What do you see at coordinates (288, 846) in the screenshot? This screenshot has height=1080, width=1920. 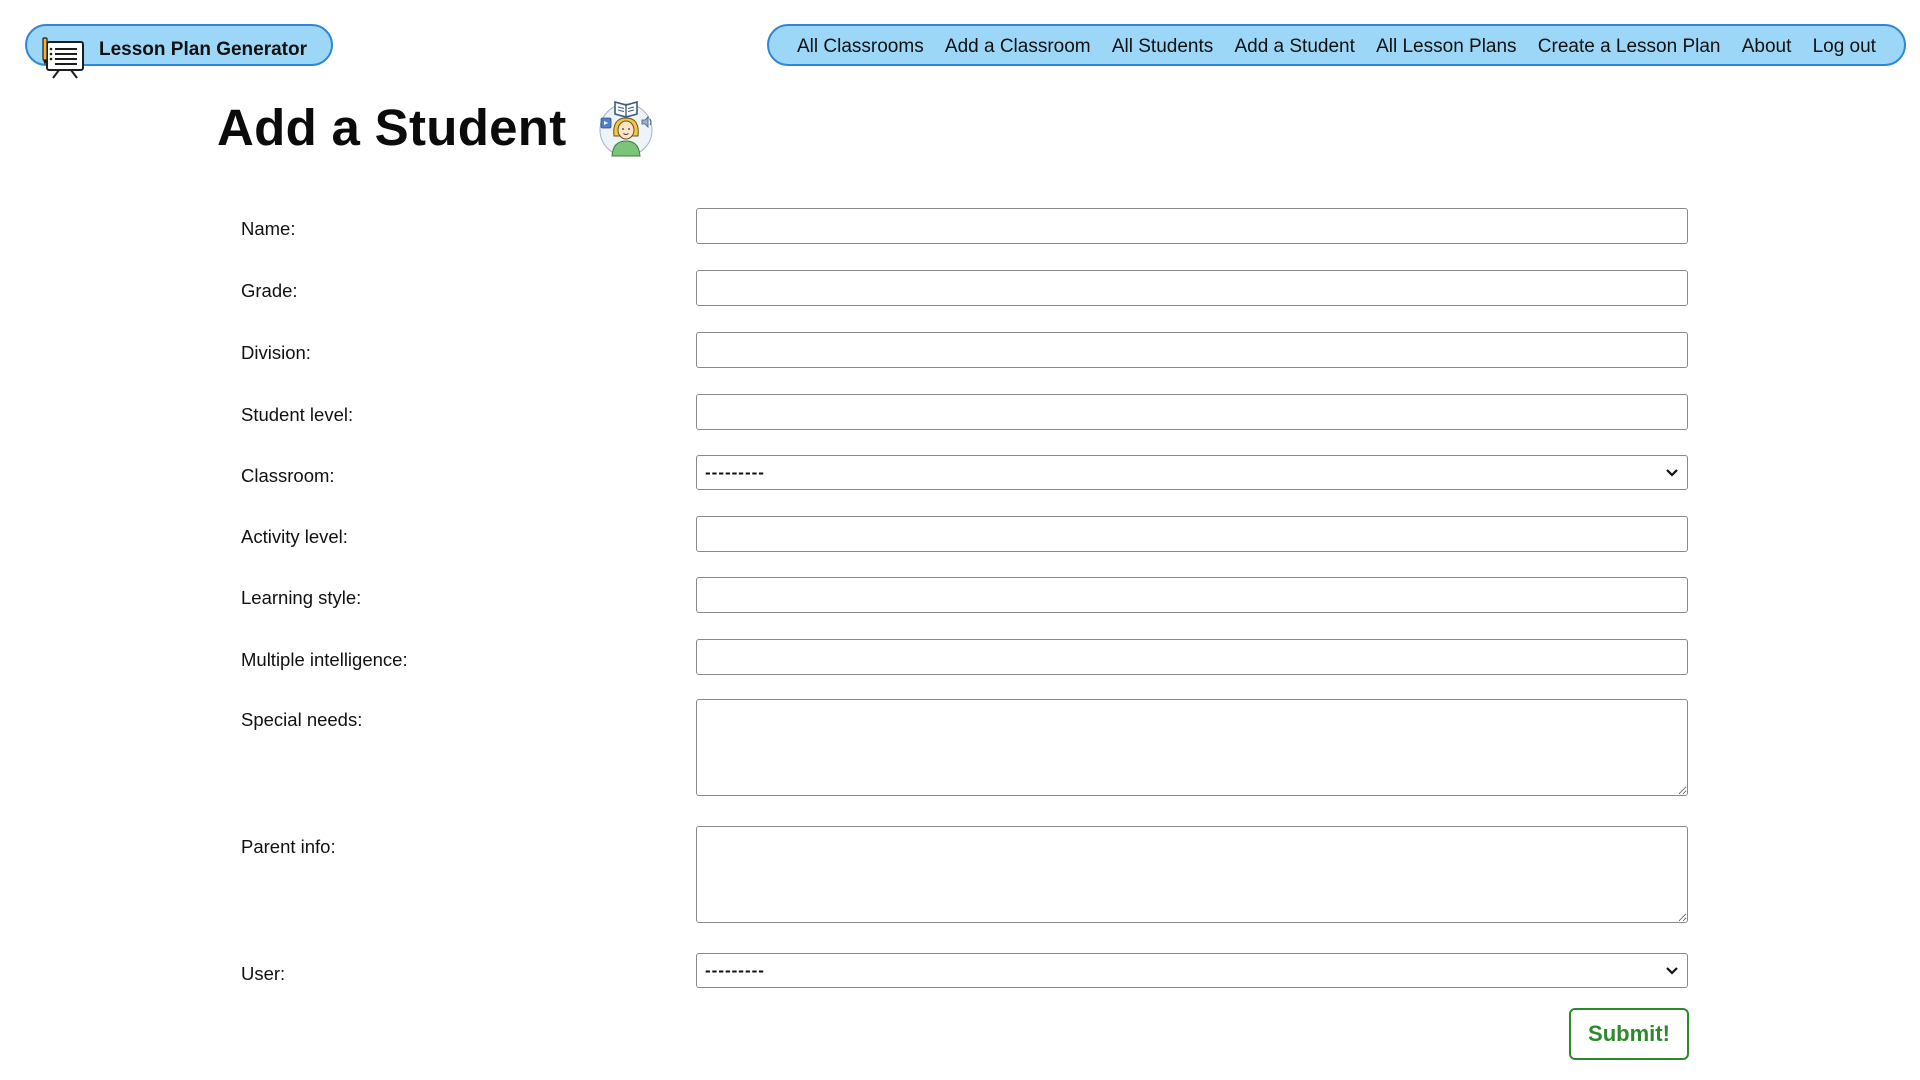 I see `parent-info-label: Parent info:` at bounding box center [288, 846].